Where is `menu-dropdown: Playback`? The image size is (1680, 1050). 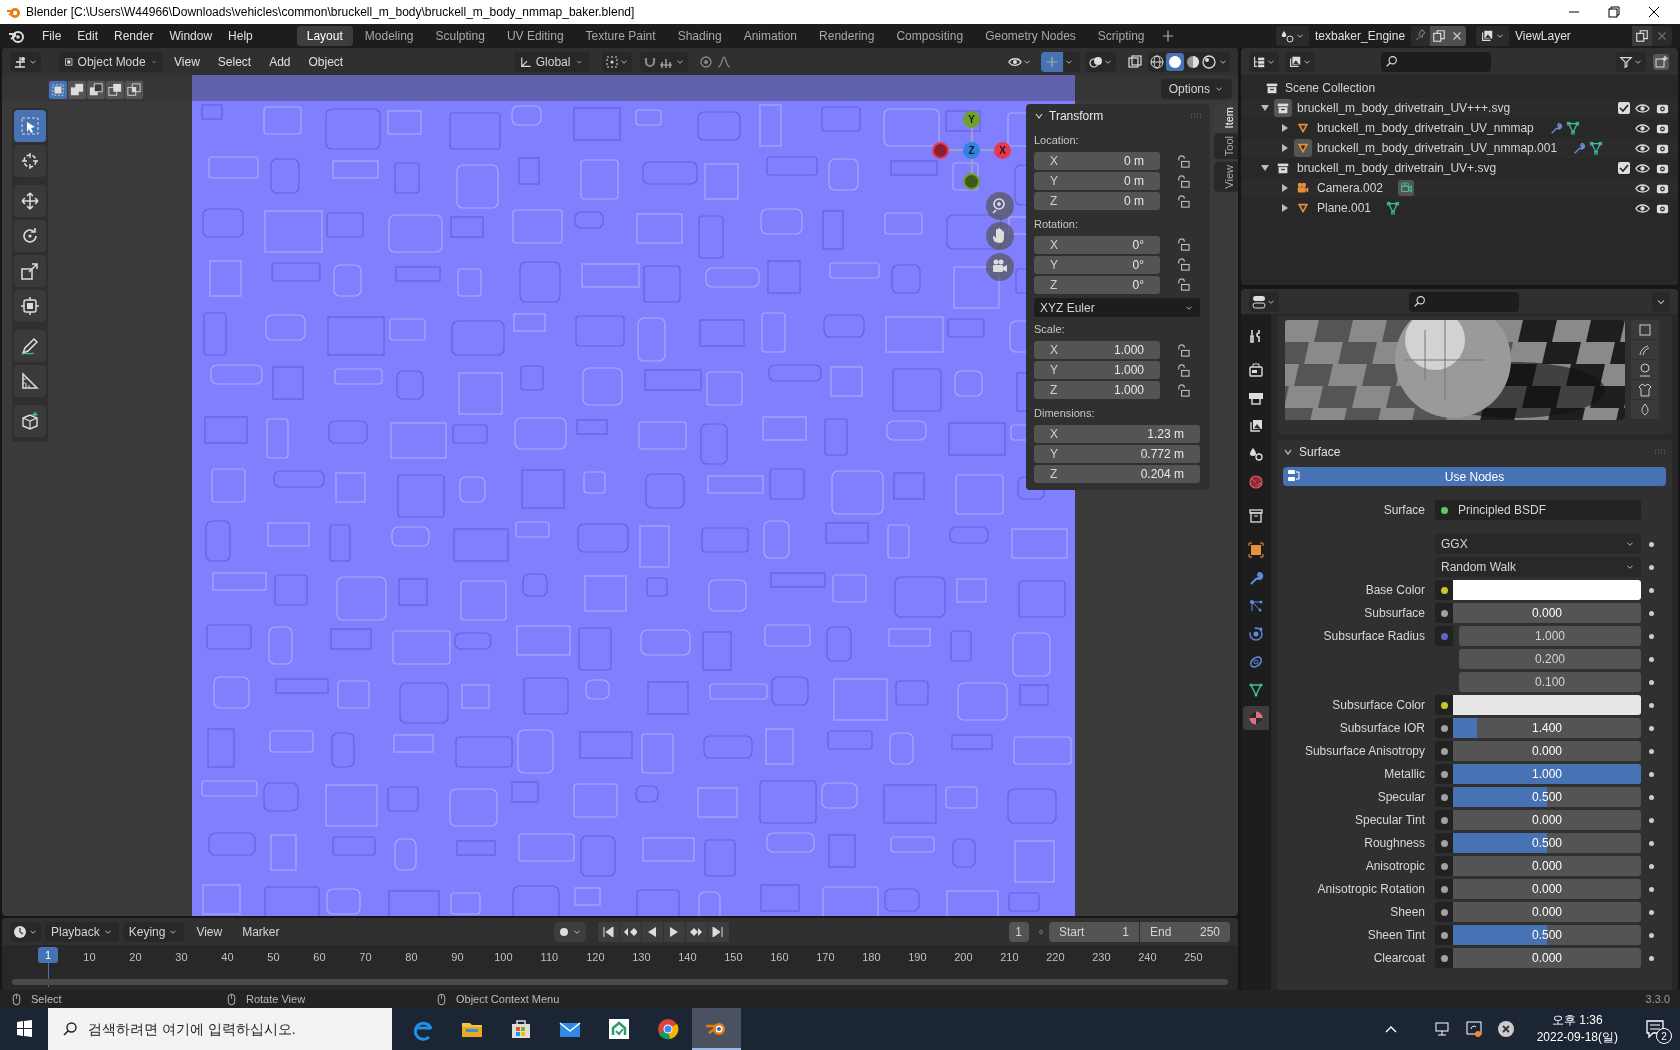 menu-dropdown: Playback is located at coordinates (82, 931).